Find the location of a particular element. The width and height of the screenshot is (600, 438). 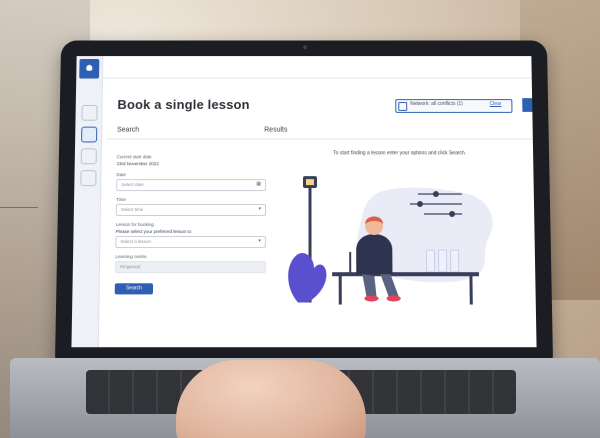

person-body is located at coordinates (374, 254).